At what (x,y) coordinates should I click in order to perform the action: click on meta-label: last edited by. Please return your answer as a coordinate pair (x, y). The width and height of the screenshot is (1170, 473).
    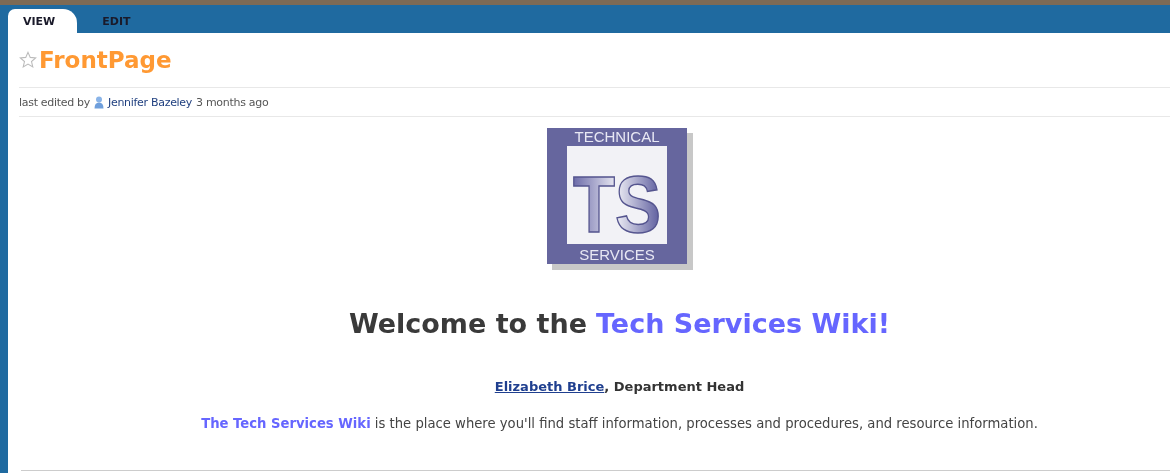
    Looking at the image, I should click on (54, 102).